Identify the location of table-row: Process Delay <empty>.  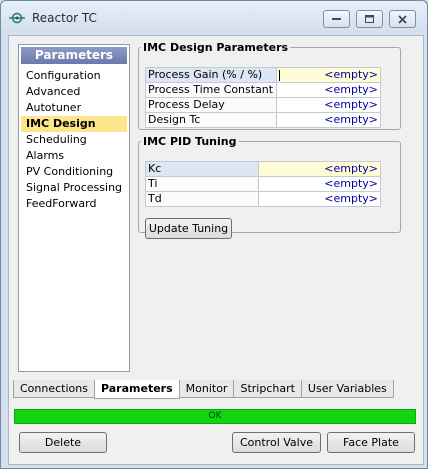
(263, 105).